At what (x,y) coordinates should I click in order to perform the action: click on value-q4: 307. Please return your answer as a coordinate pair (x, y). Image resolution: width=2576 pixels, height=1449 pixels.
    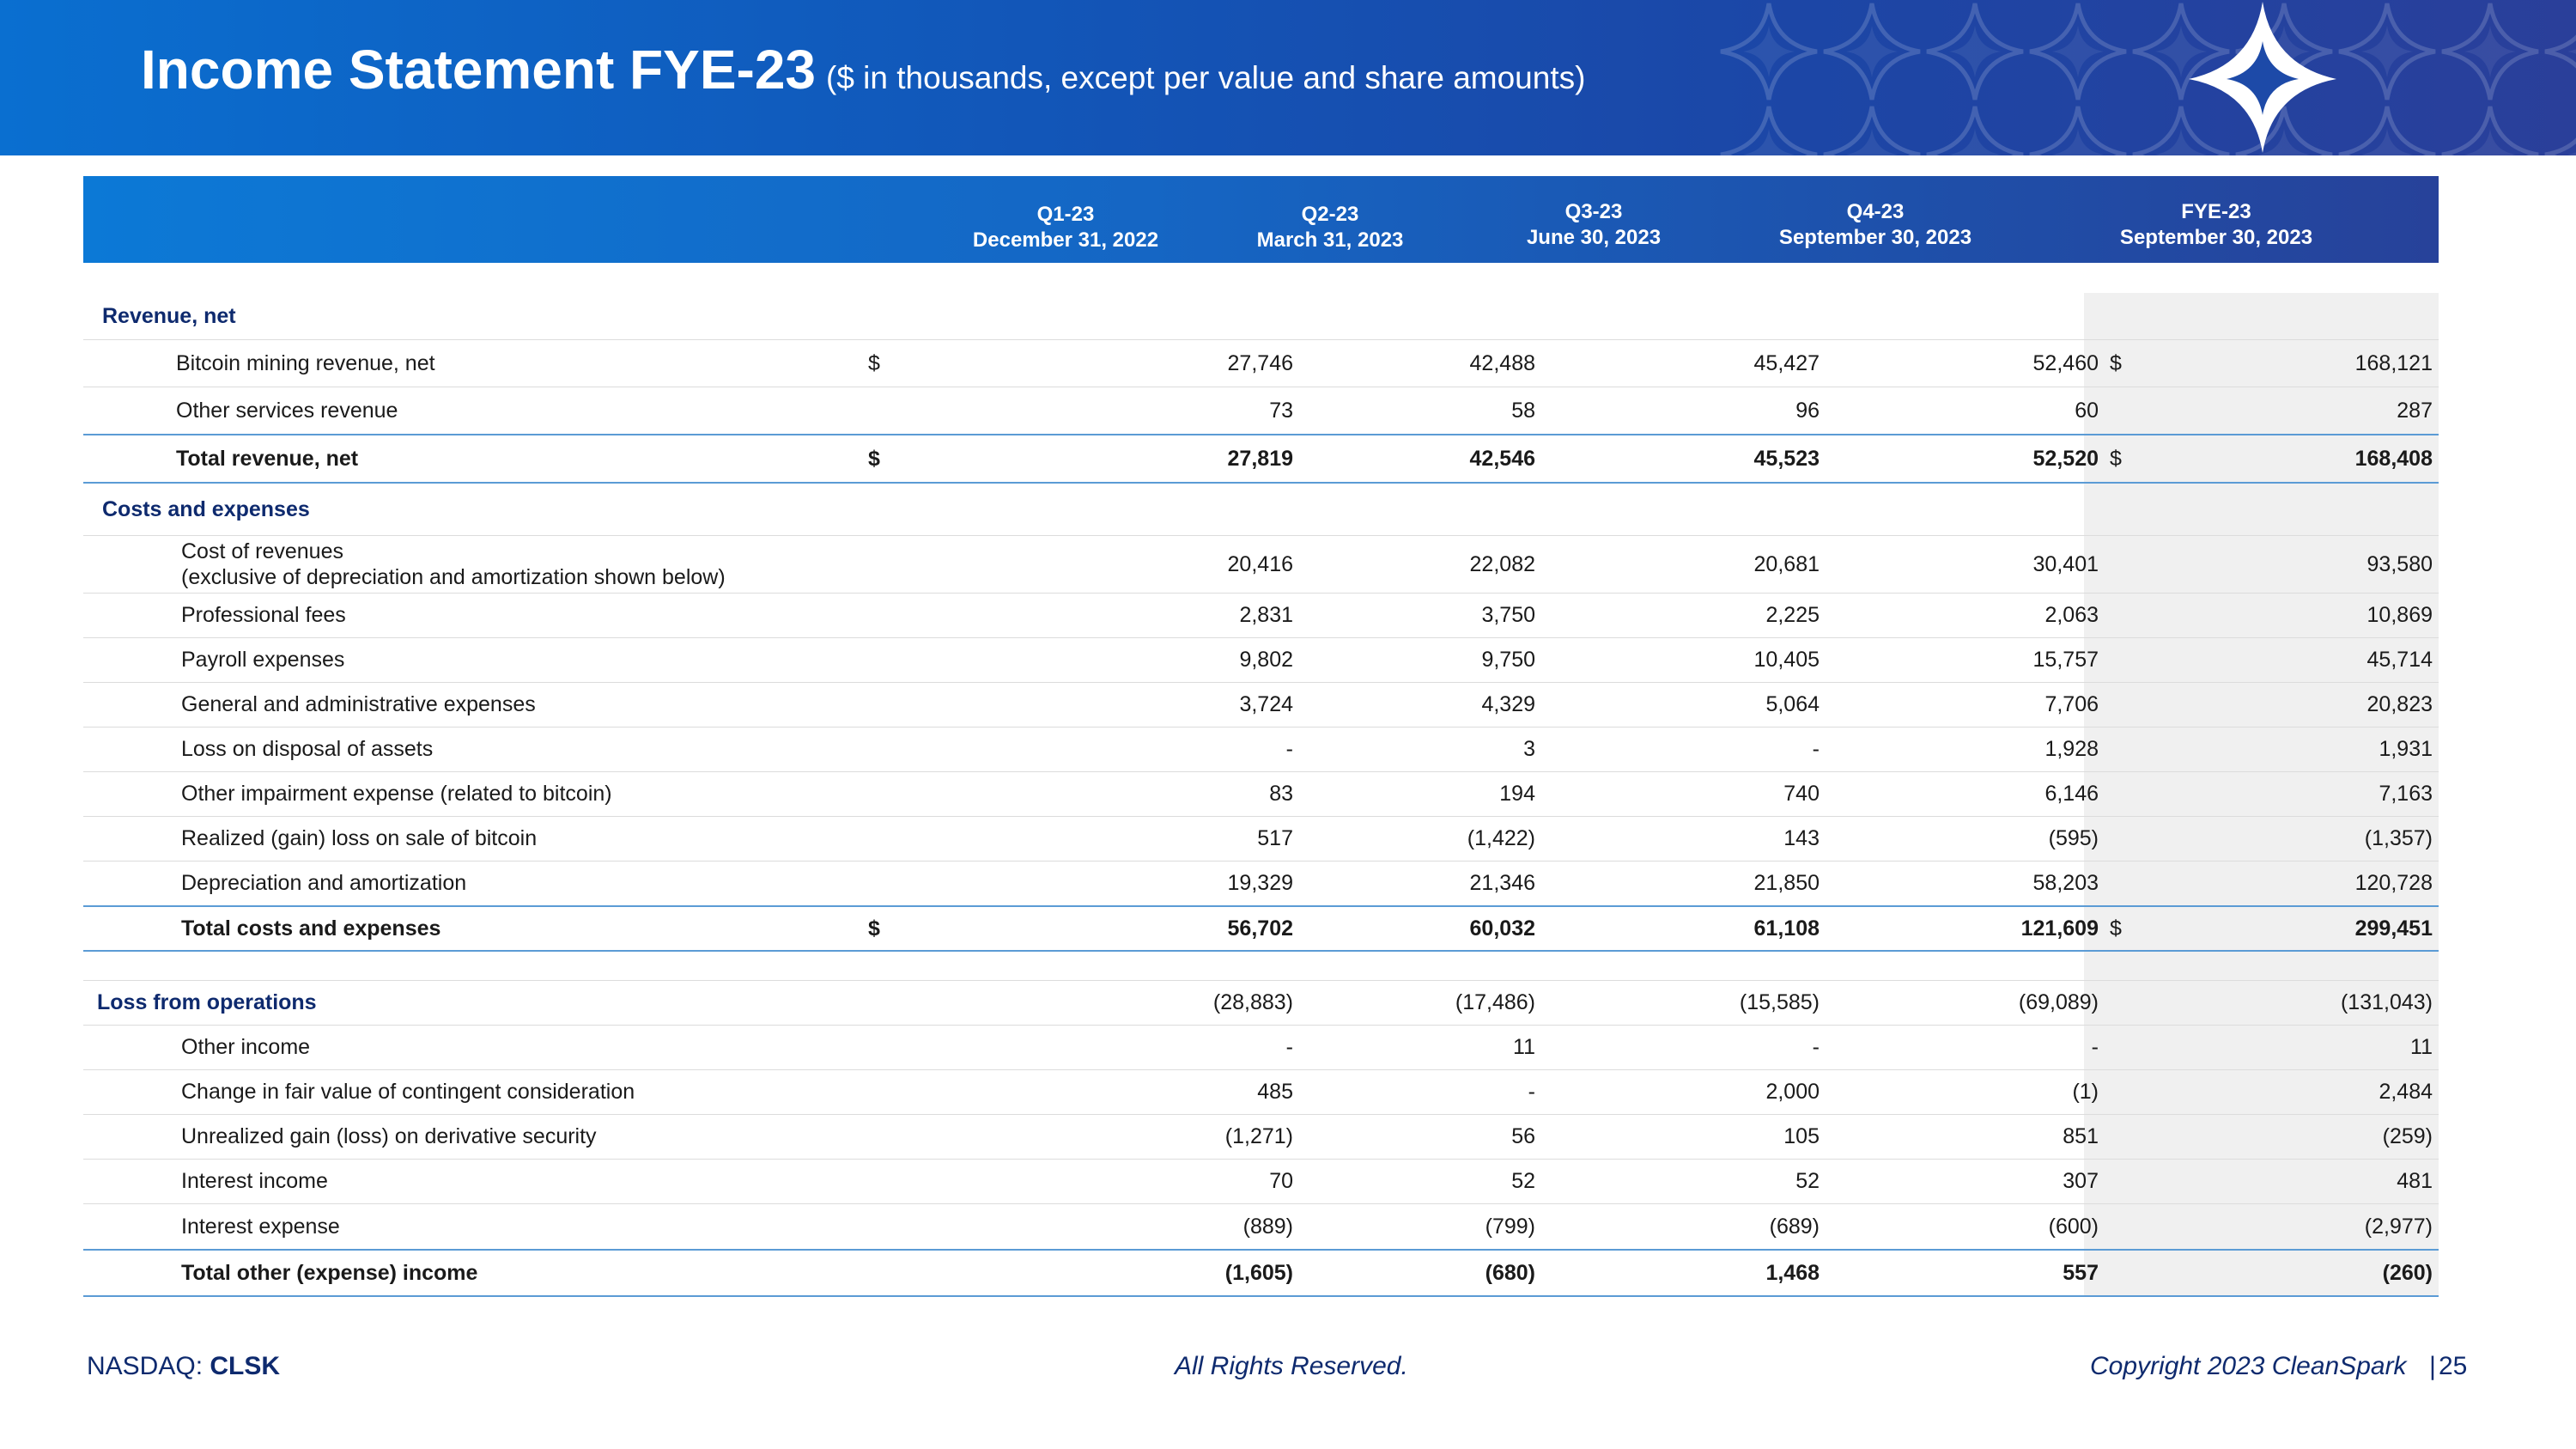
    Looking at the image, I should click on (2081, 1181).